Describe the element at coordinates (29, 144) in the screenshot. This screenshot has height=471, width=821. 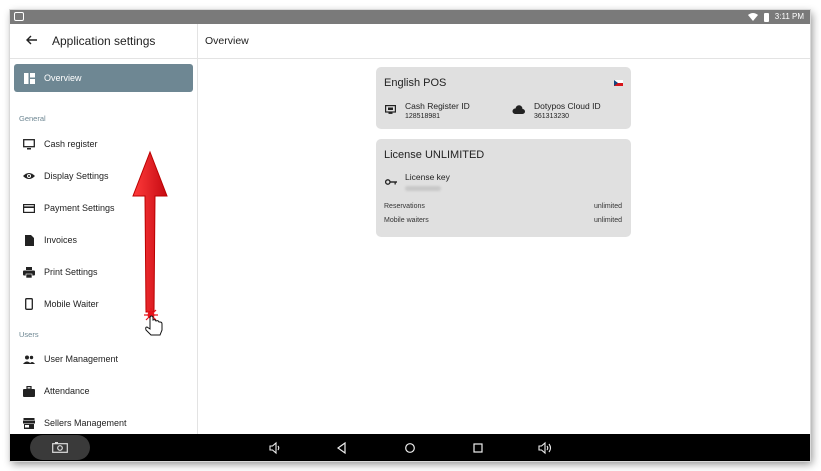
I see `monitor-icon` at that location.